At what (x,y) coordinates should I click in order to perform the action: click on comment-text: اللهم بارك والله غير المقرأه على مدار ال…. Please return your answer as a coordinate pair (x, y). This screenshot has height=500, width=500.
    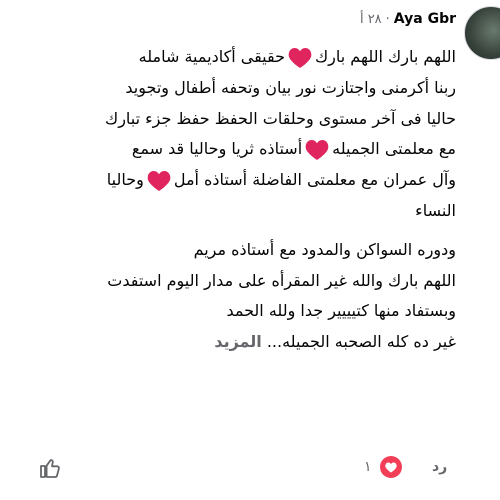
    Looking at the image, I should click on (281, 280).